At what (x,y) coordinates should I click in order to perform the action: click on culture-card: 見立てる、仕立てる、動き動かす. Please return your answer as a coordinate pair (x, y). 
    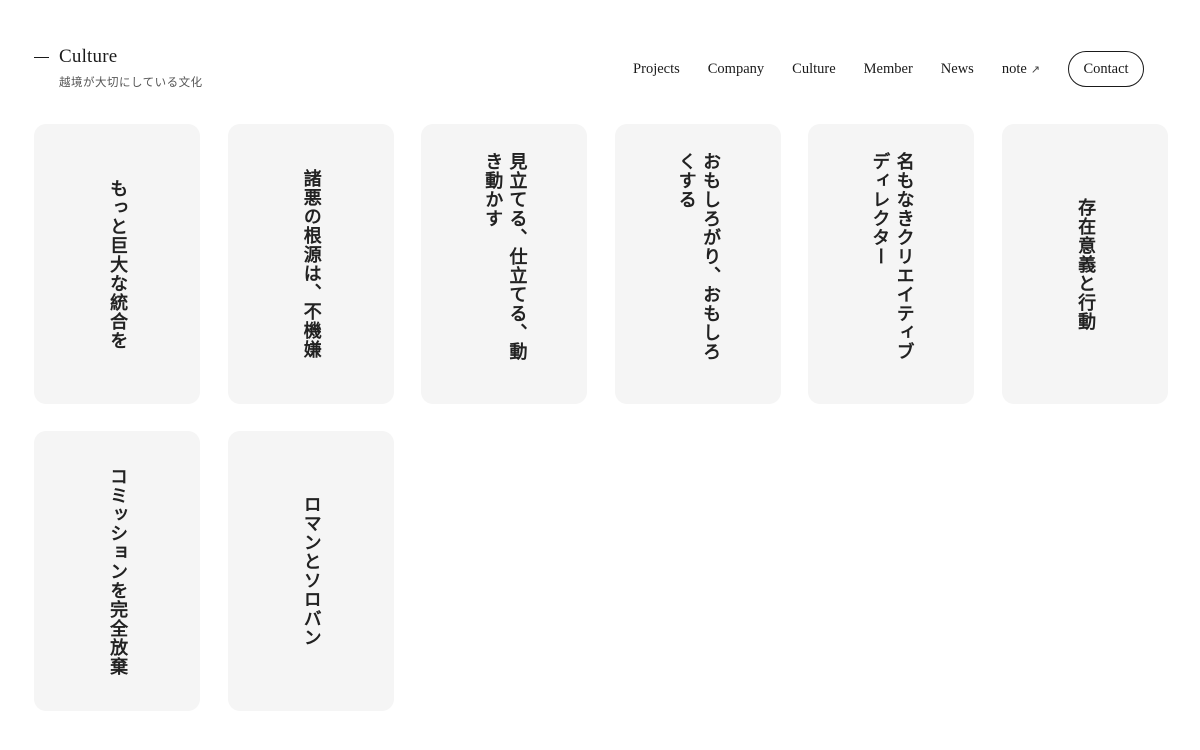
    Looking at the image, I should click on (504, 264).